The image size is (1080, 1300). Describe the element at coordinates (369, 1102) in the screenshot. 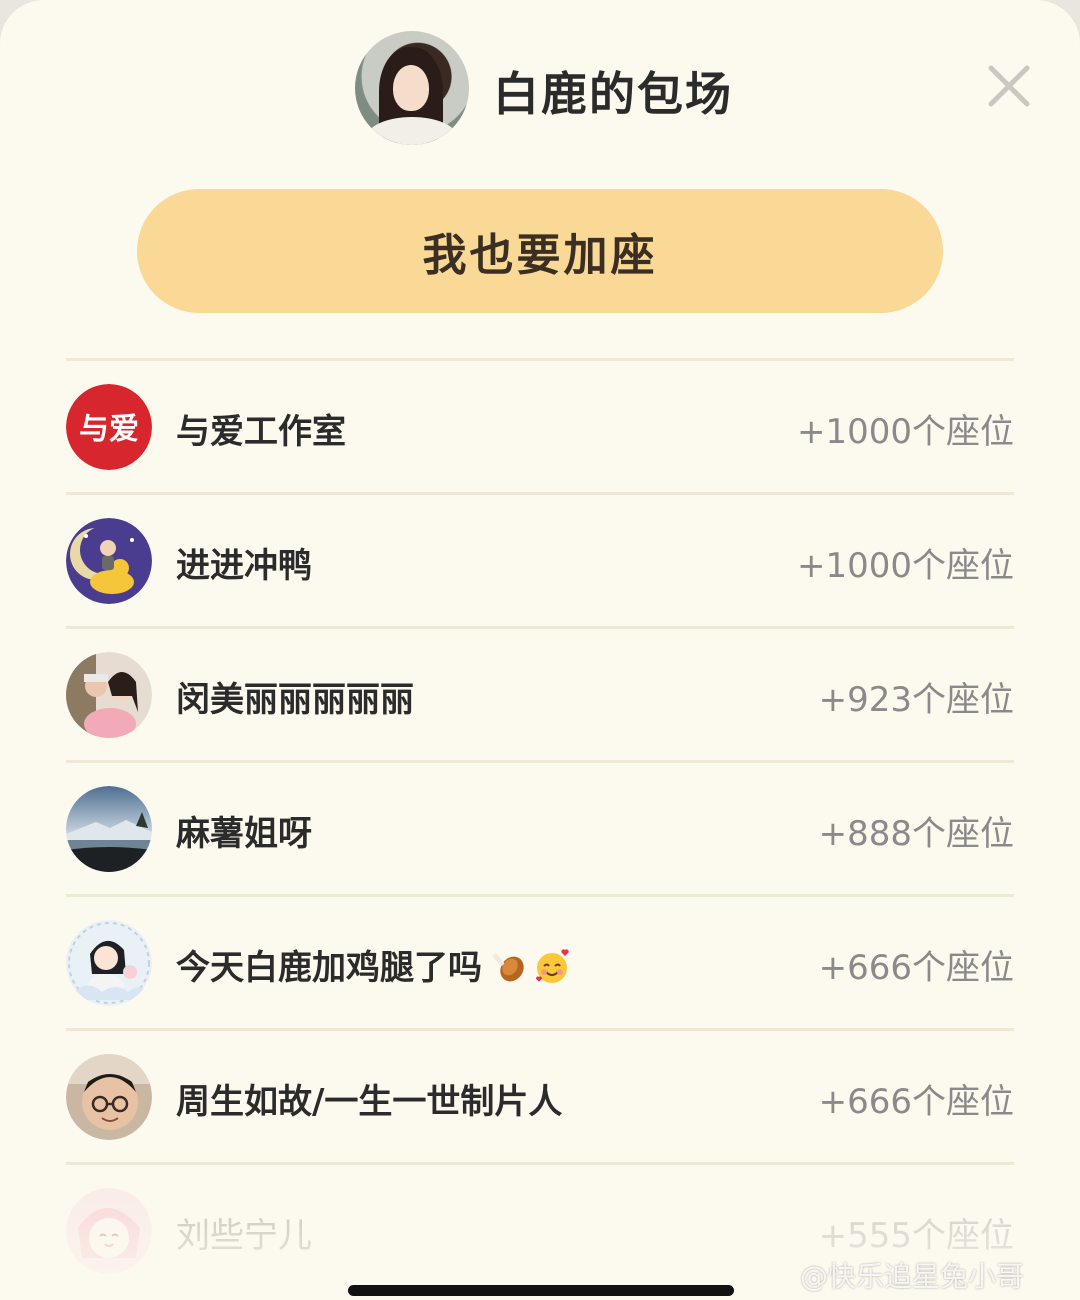

I see `supporter-name: 周生如故/一生一世制片人` at that location.